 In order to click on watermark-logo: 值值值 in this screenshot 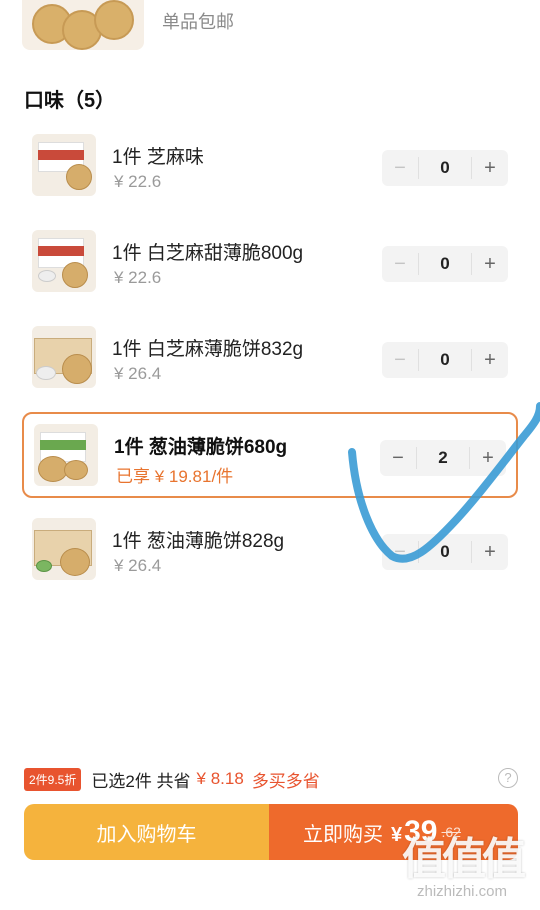, I will do `click(464, 859)`.